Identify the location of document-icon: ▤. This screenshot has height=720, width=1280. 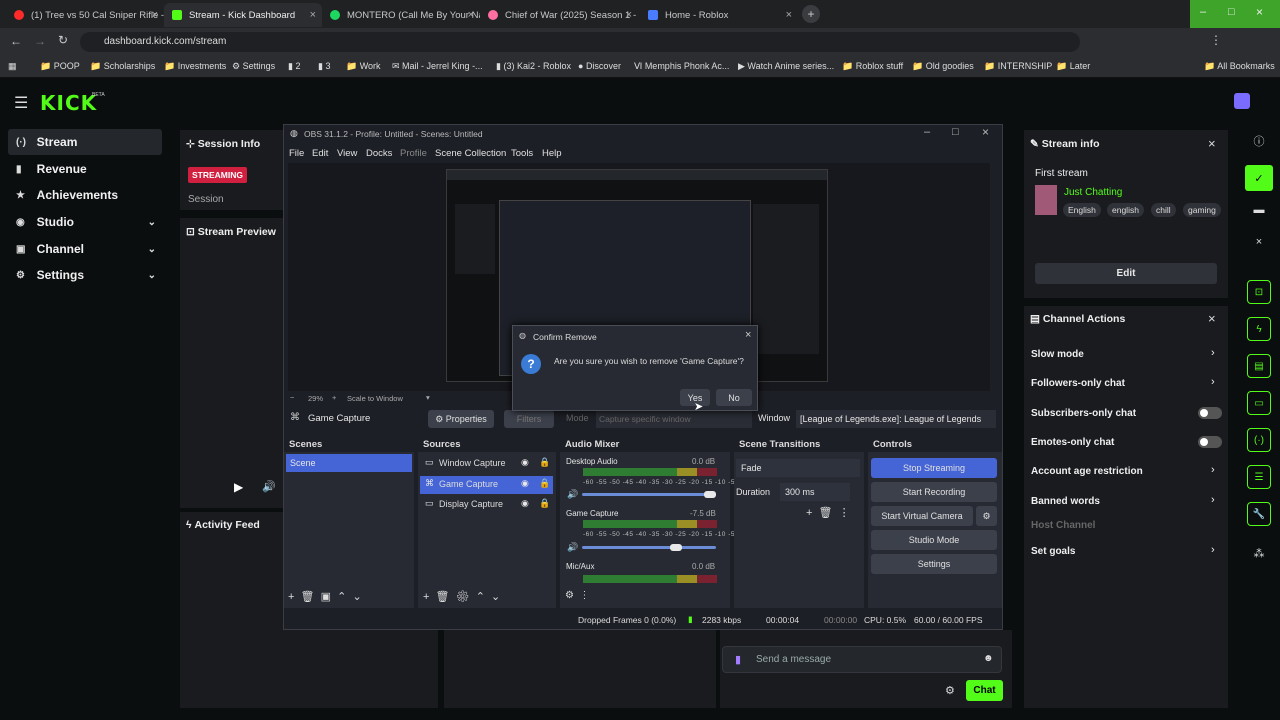
(1259, 366).